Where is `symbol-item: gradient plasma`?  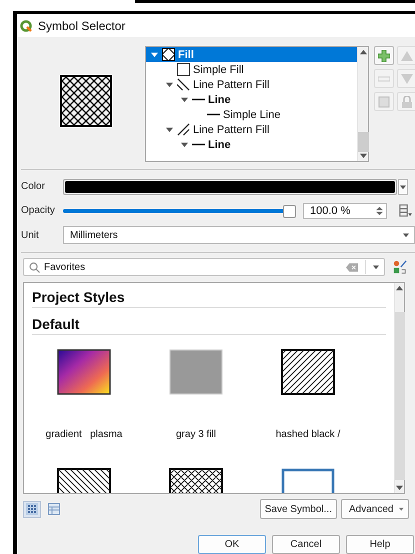 symbol-item: gradient plasma is located at coordinates (84, 394).